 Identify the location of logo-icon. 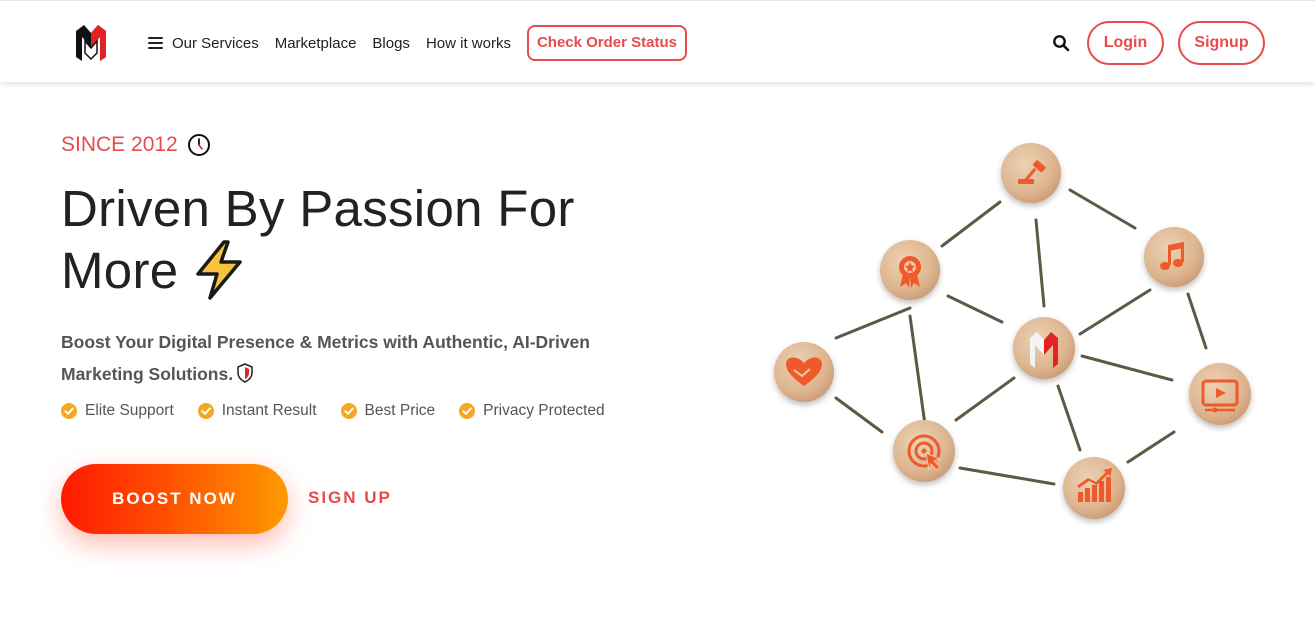
(91, 43).